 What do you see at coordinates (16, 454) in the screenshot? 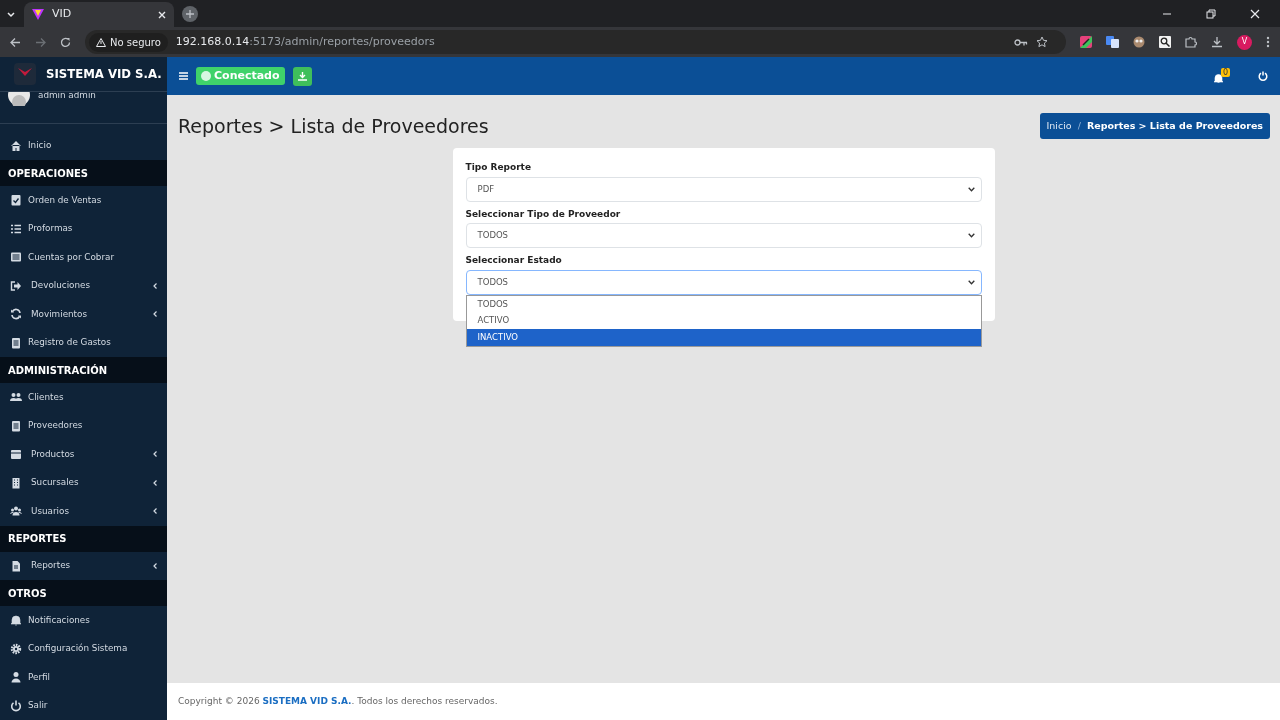
I see `box-icon` at bounding box center [16, 454].